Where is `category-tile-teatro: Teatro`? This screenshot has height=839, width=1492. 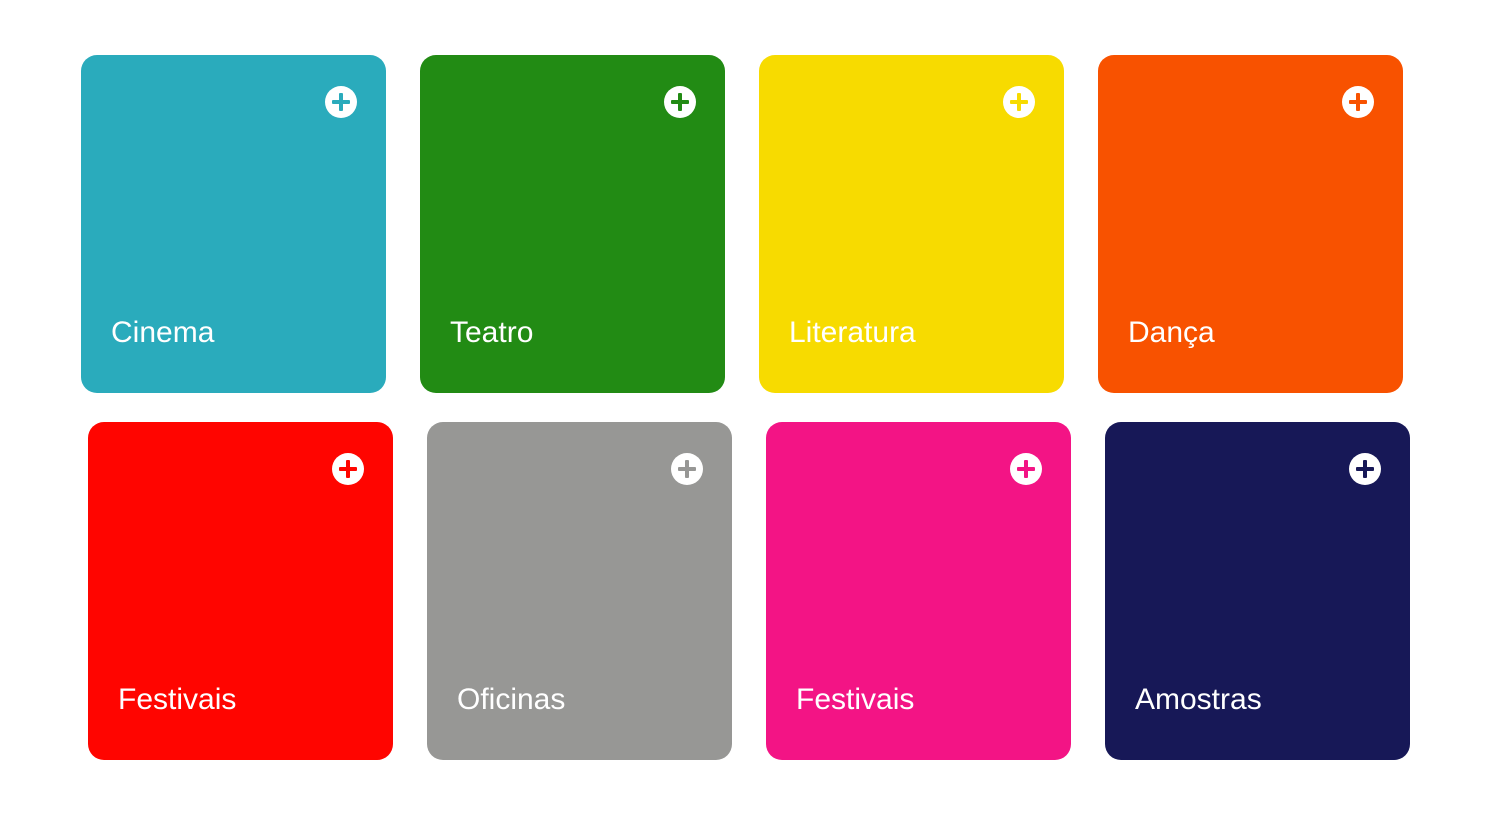 category-tile-teatro: Teatro is located at coordinates (572, 224).